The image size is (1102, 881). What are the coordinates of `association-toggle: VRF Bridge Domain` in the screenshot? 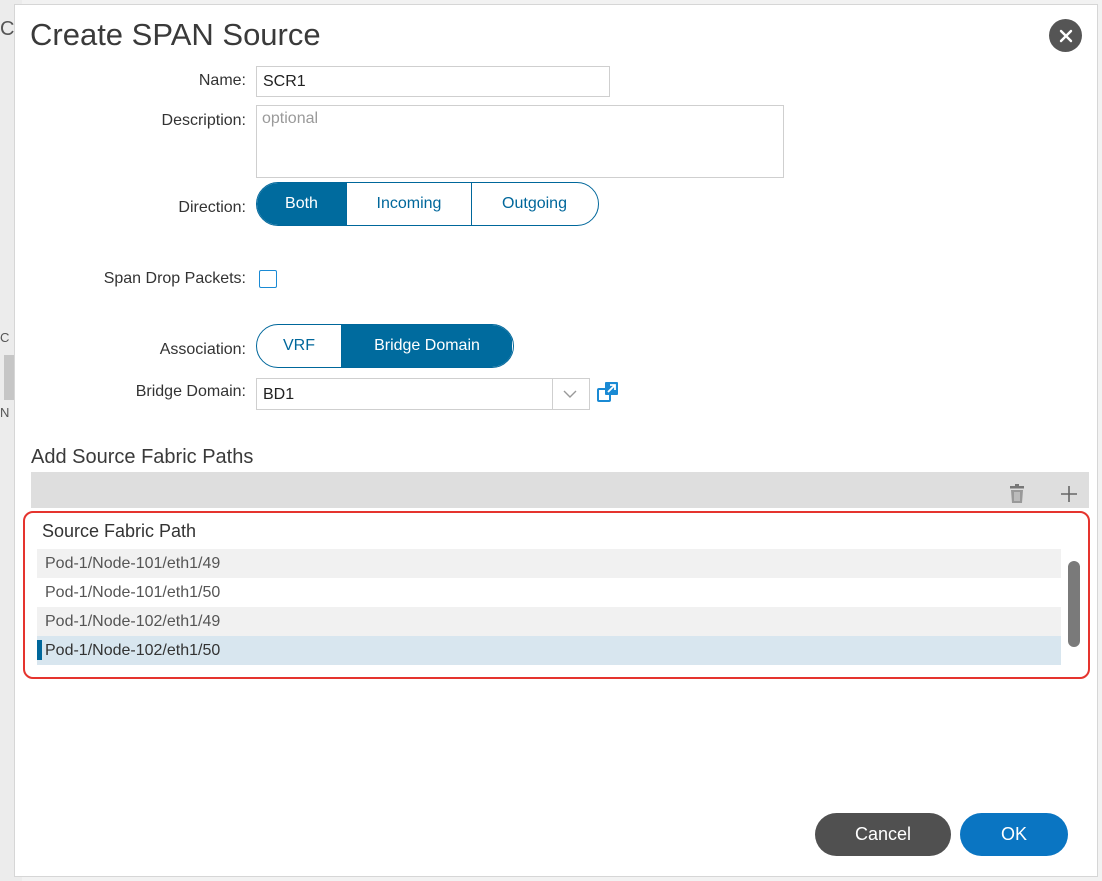 It's located at (385, 346).